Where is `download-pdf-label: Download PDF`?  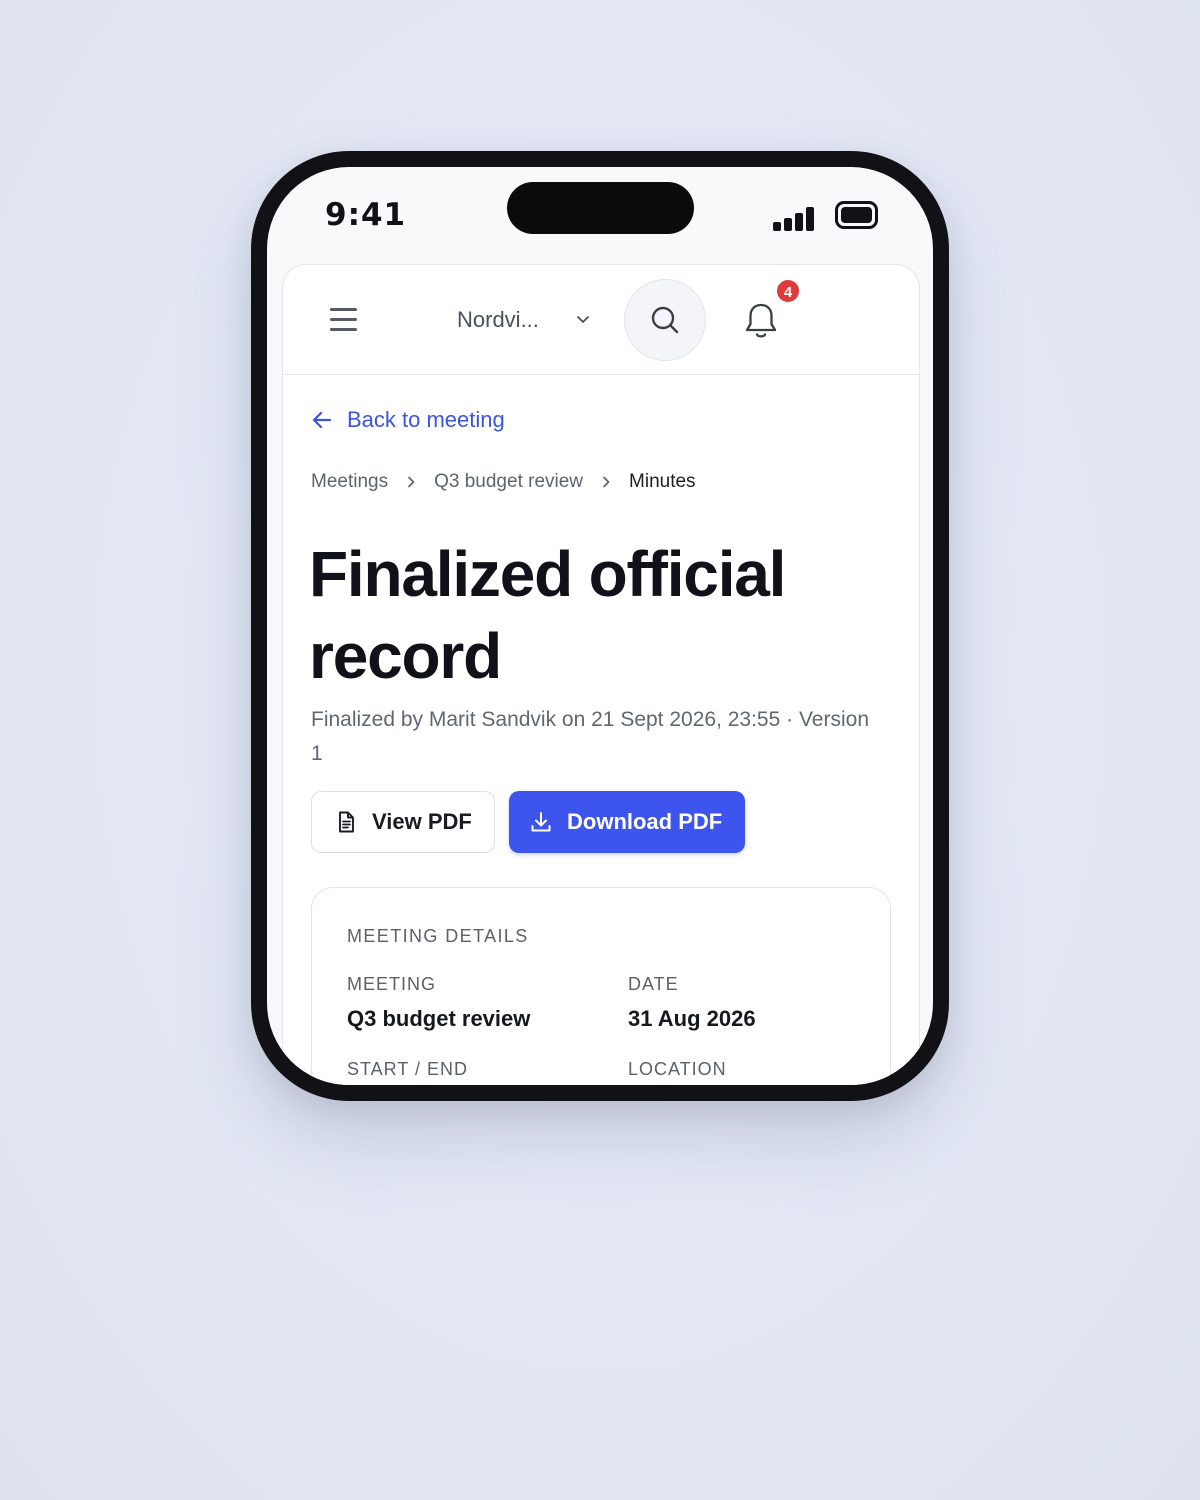 download-pdf-label: Download PDF is located at coordinates (645, 821).